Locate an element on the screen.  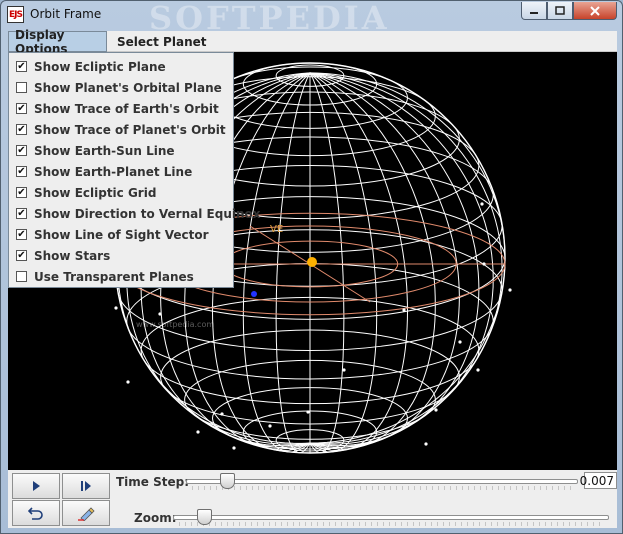
sun is located at coordinates (312, 262).